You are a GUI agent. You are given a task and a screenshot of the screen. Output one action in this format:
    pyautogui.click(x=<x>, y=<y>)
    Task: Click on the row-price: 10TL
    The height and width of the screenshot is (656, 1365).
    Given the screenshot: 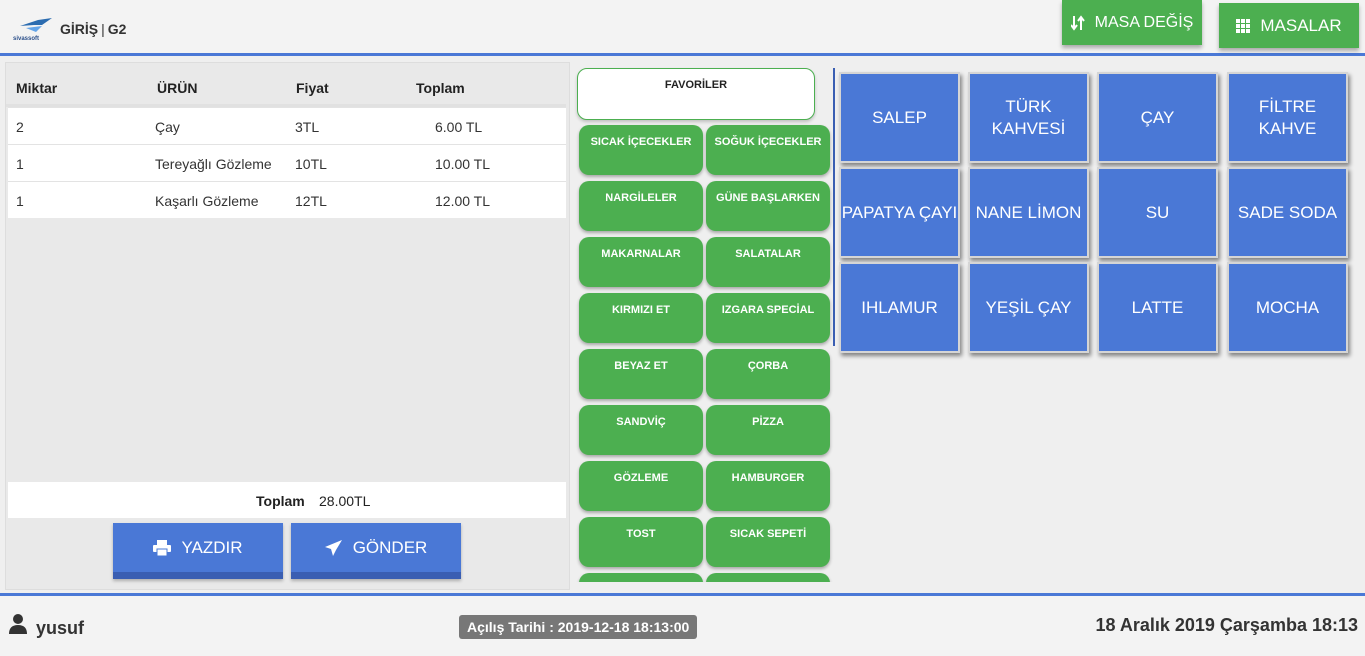 What is the action you would take?
    pyautogui.click(x=311, y=164)
    